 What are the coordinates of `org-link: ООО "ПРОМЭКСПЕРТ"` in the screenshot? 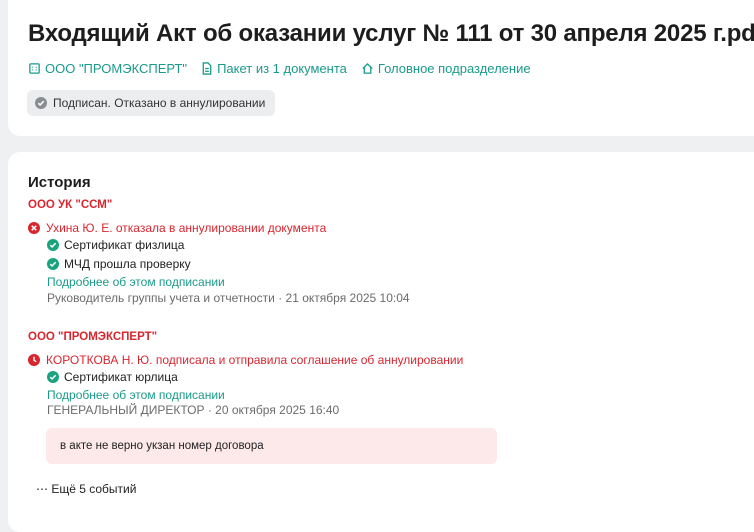 It's located at (107, 68).